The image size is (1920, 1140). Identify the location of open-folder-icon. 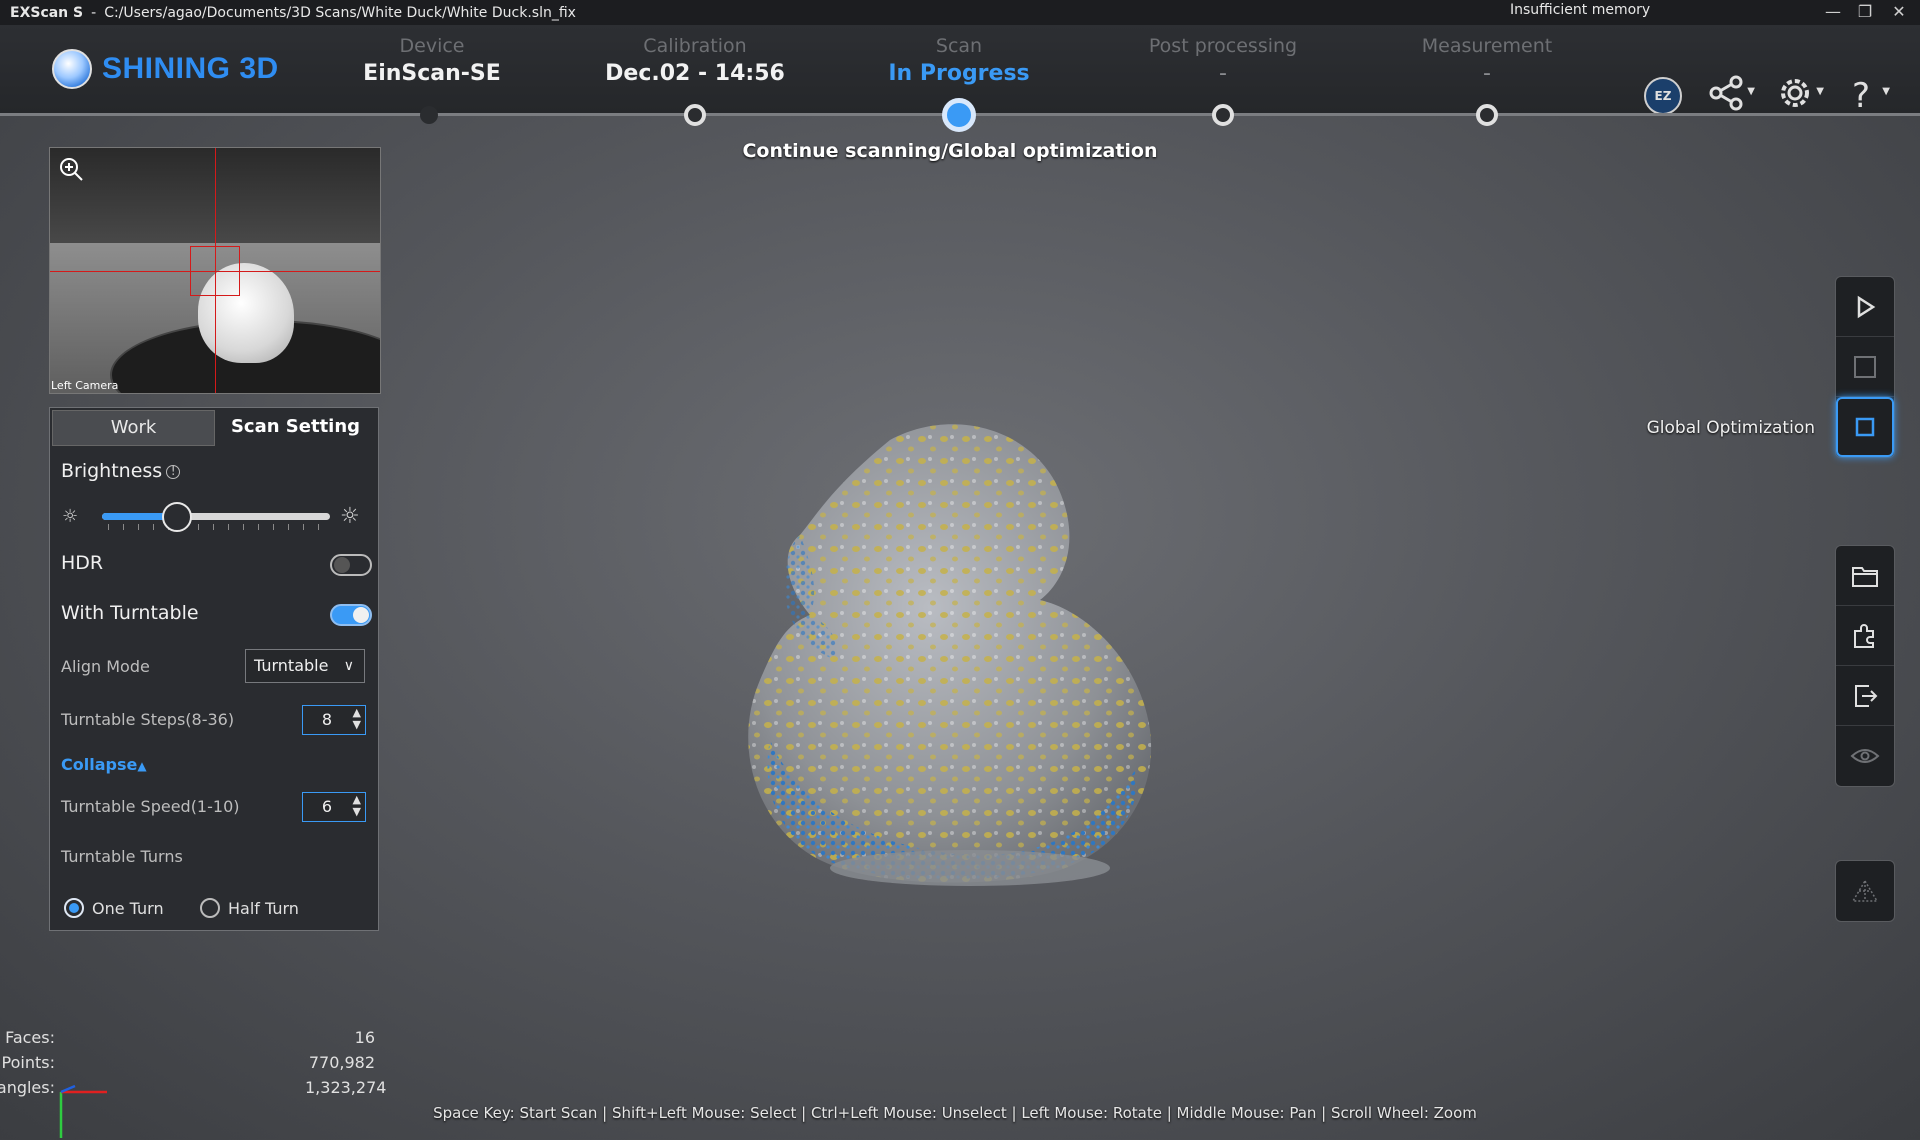
(1865, 576).